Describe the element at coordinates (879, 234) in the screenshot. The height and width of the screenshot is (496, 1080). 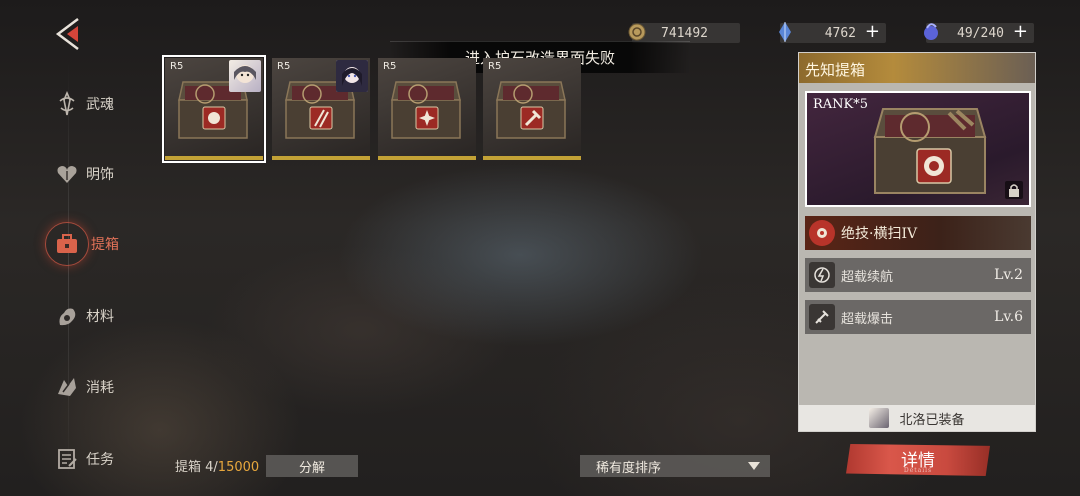
I see `main-skill-name: 绝技·横扫IV` at that location.